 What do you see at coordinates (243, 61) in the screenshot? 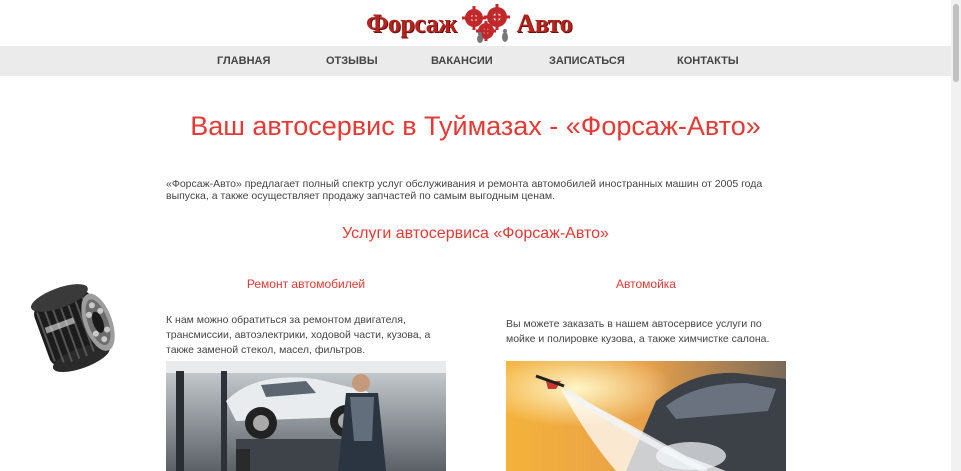
I see `nav-item-home: ГЛАВНАЯ` at bounding box center [243, 61].